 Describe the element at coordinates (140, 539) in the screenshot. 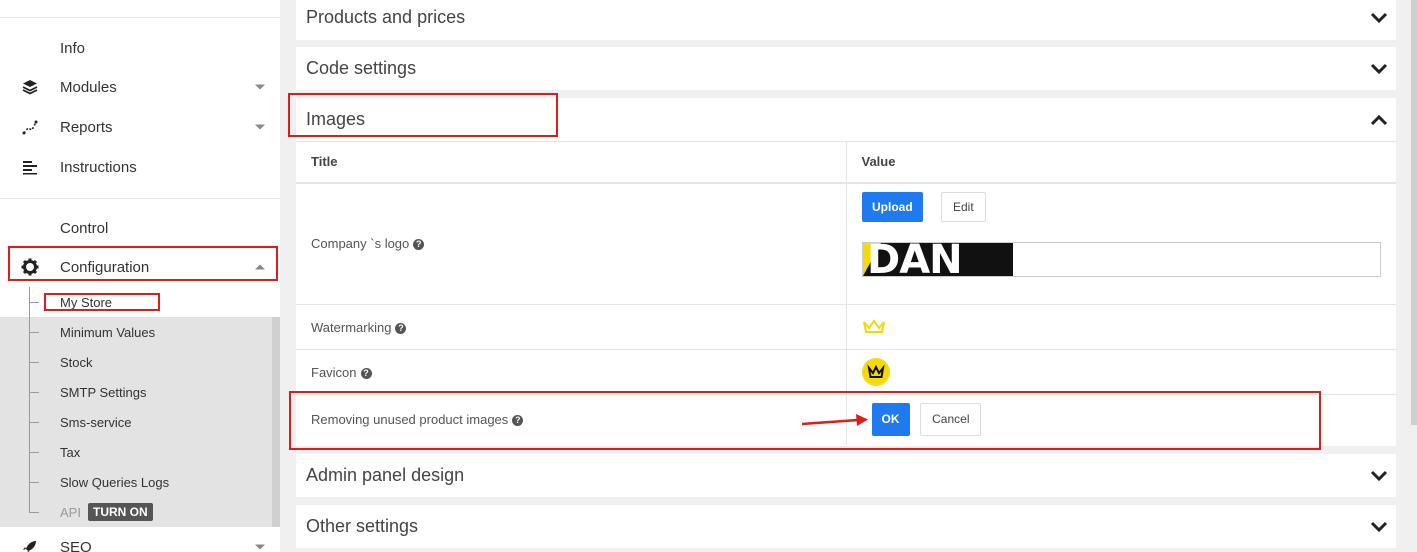

I see `sidebar-item-seo: SEO` at that location.